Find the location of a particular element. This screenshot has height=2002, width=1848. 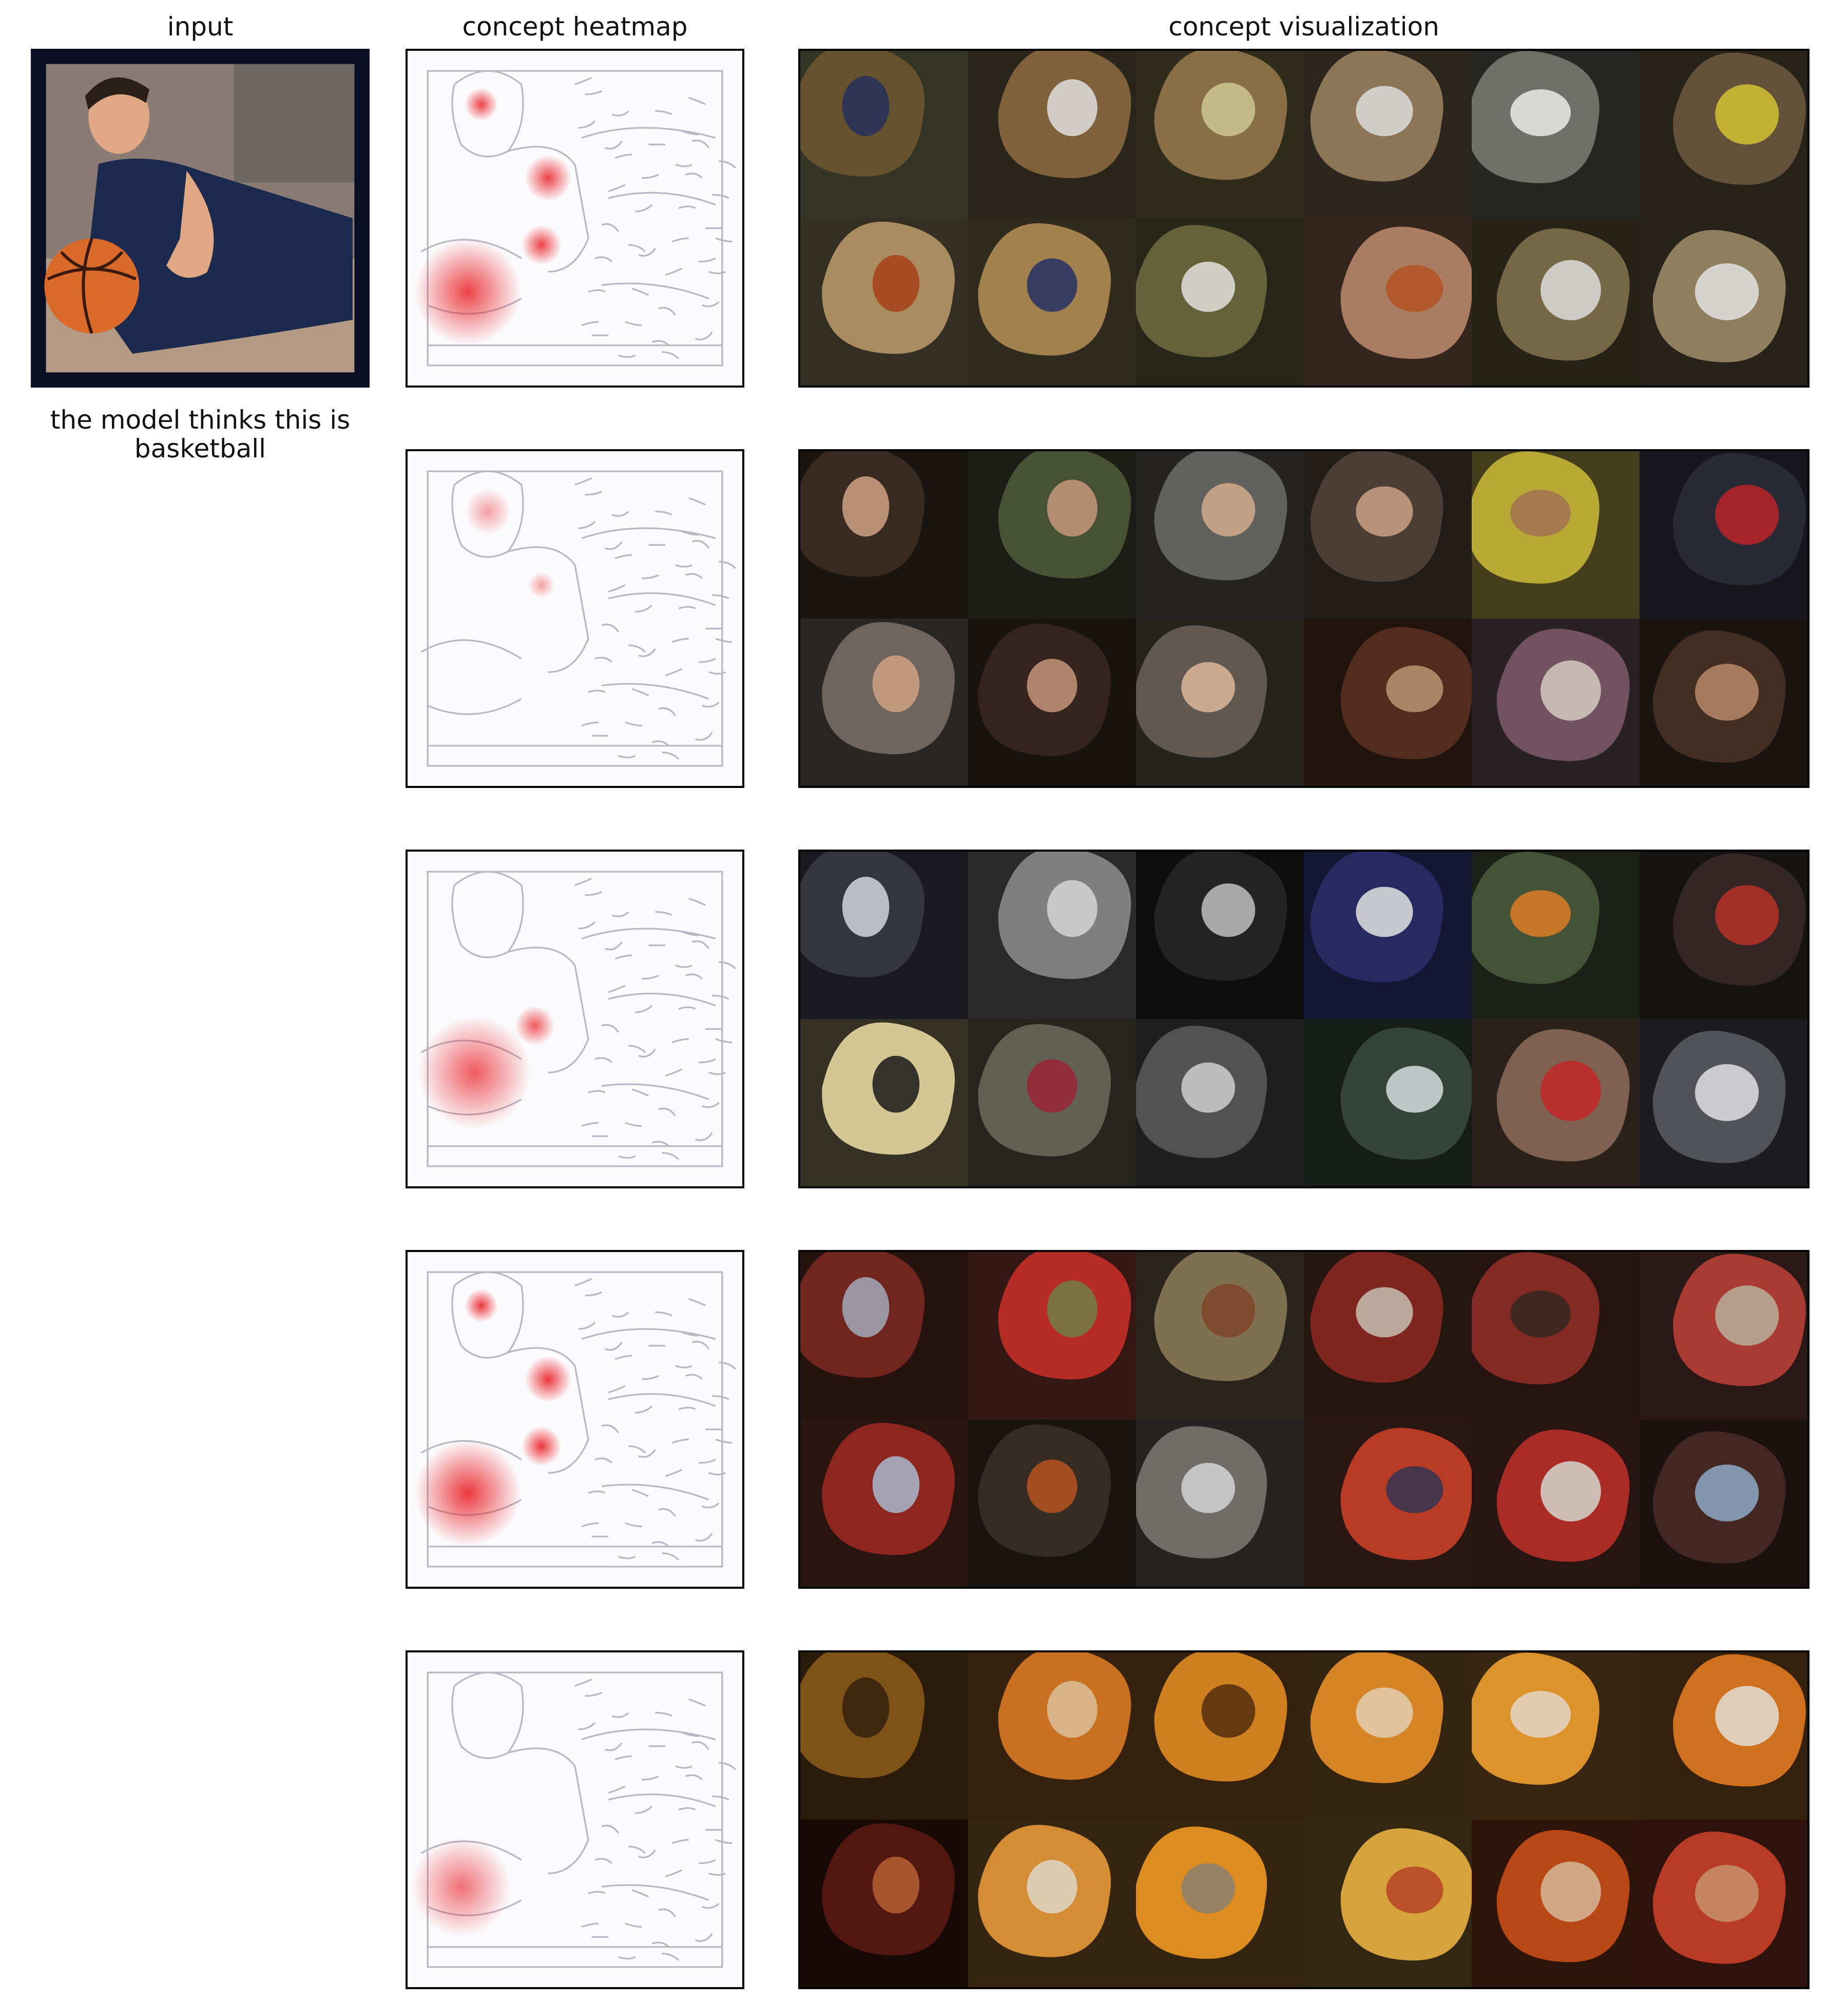

heatmap-column-title: concept heatmap is located at coordinates (575, 27).